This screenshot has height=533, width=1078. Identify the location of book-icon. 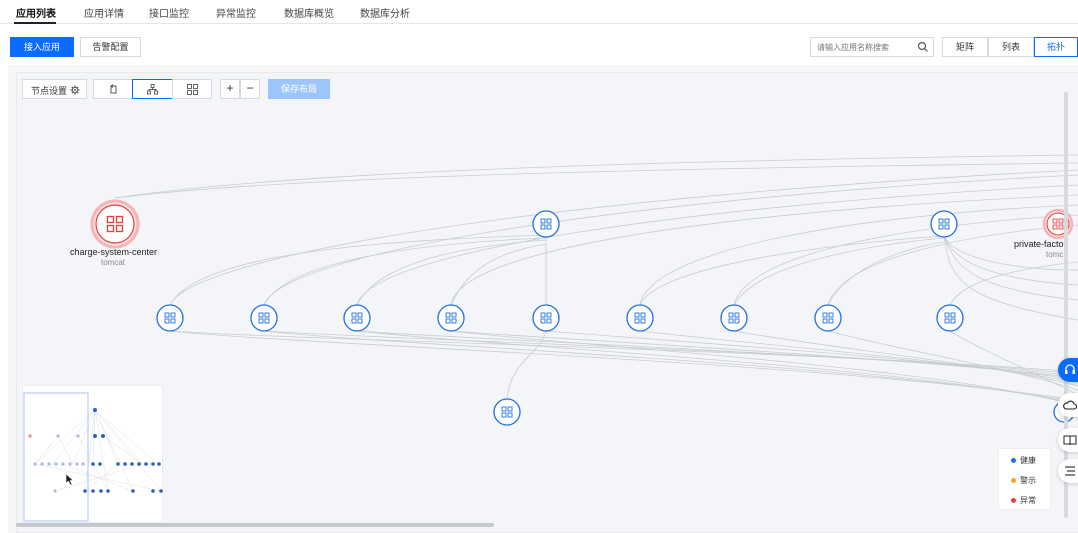
(1070, 440).